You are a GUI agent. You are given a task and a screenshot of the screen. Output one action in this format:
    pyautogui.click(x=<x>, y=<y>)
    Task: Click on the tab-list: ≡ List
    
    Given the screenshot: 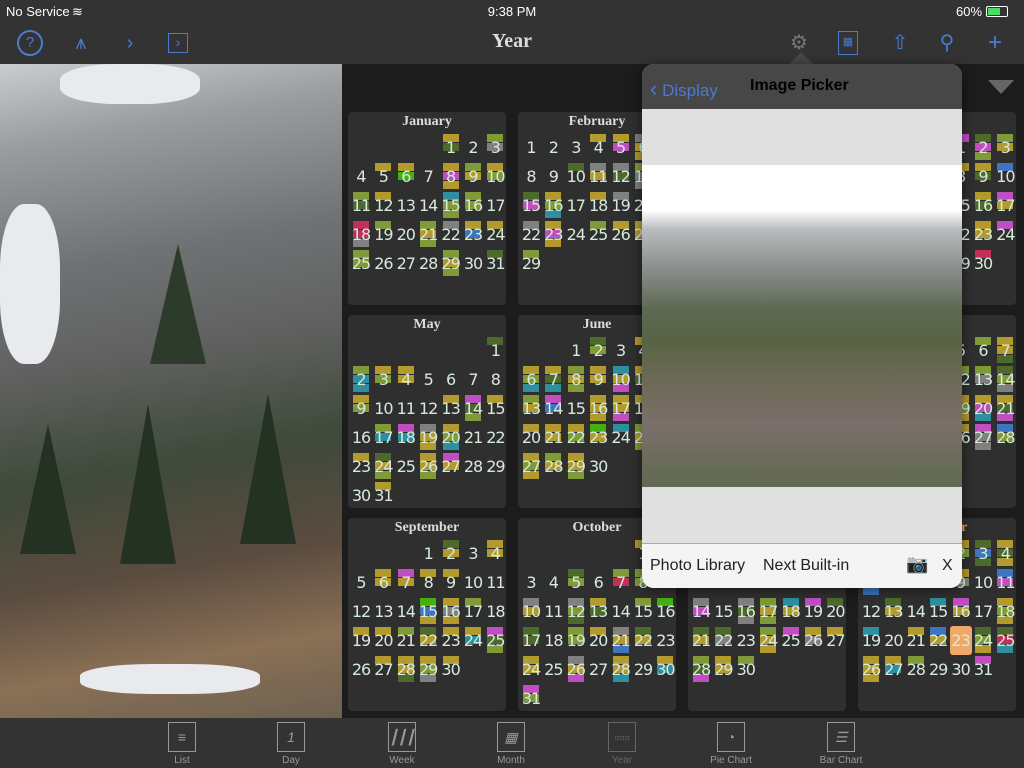 What is the action you would take?
    pyautogui.click(x=182, y=743)
    